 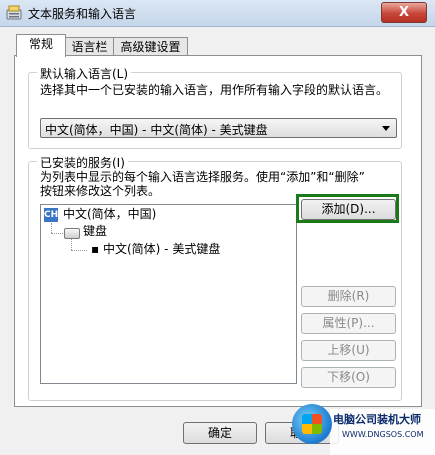 What do you see at coordinates (312, 424) in the screenshot?
I see `windows-logo-icon` at bounding box center [312, 424].